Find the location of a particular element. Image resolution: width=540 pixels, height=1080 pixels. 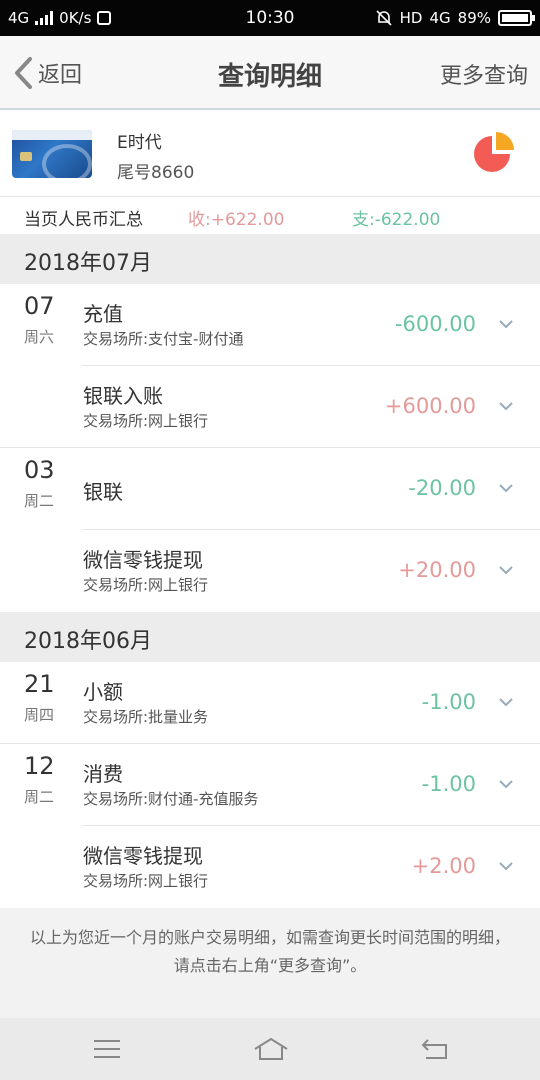

system-nav-bar is located at coordinates (270, 1049).